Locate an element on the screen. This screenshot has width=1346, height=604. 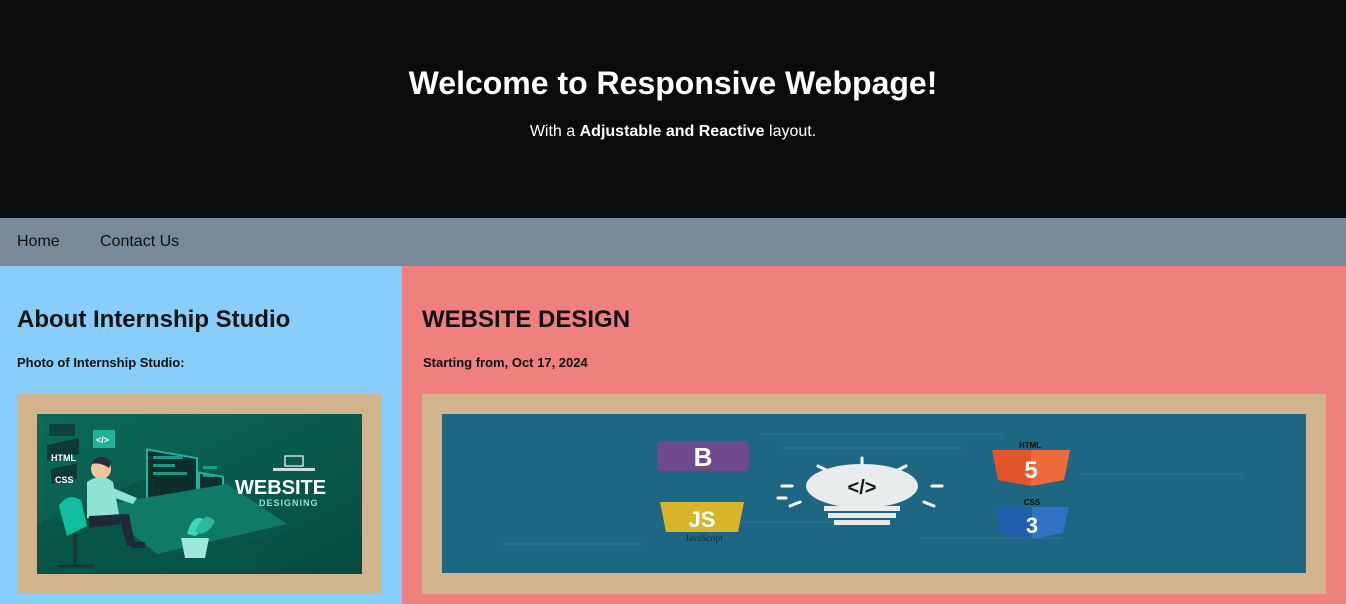
main-caption: Starting from, Oct 17, 2024 is located at coordinates (505, 362).